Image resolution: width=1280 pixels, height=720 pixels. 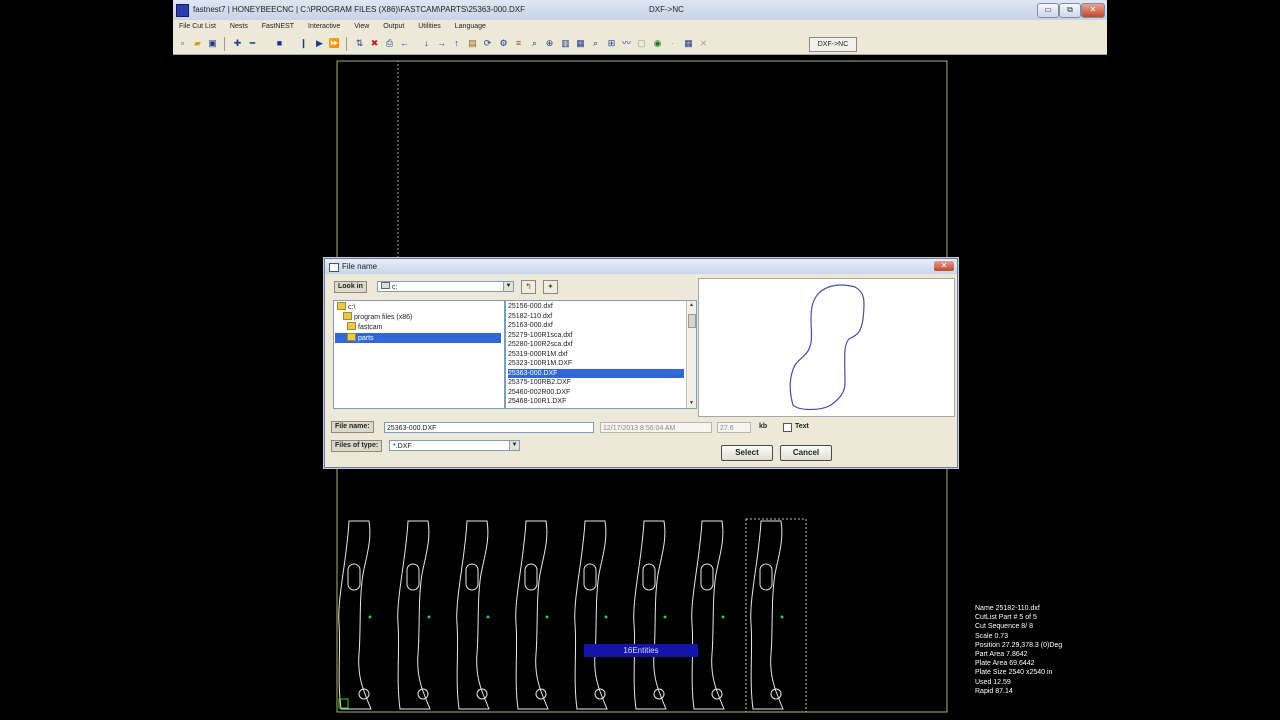 What do you see at coordinates (944, 266) in the screenshot?
I see `dialog-close-button: ✕` at bounding box center [944, 266].